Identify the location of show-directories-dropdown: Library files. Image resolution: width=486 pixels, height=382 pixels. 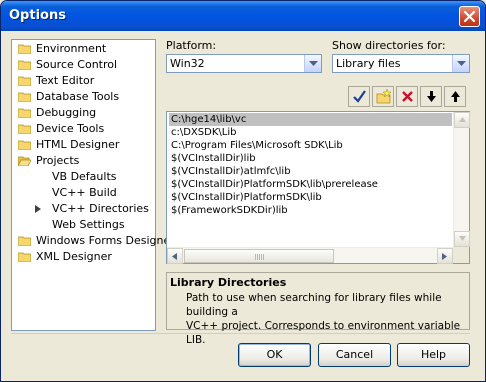
(401, 63).